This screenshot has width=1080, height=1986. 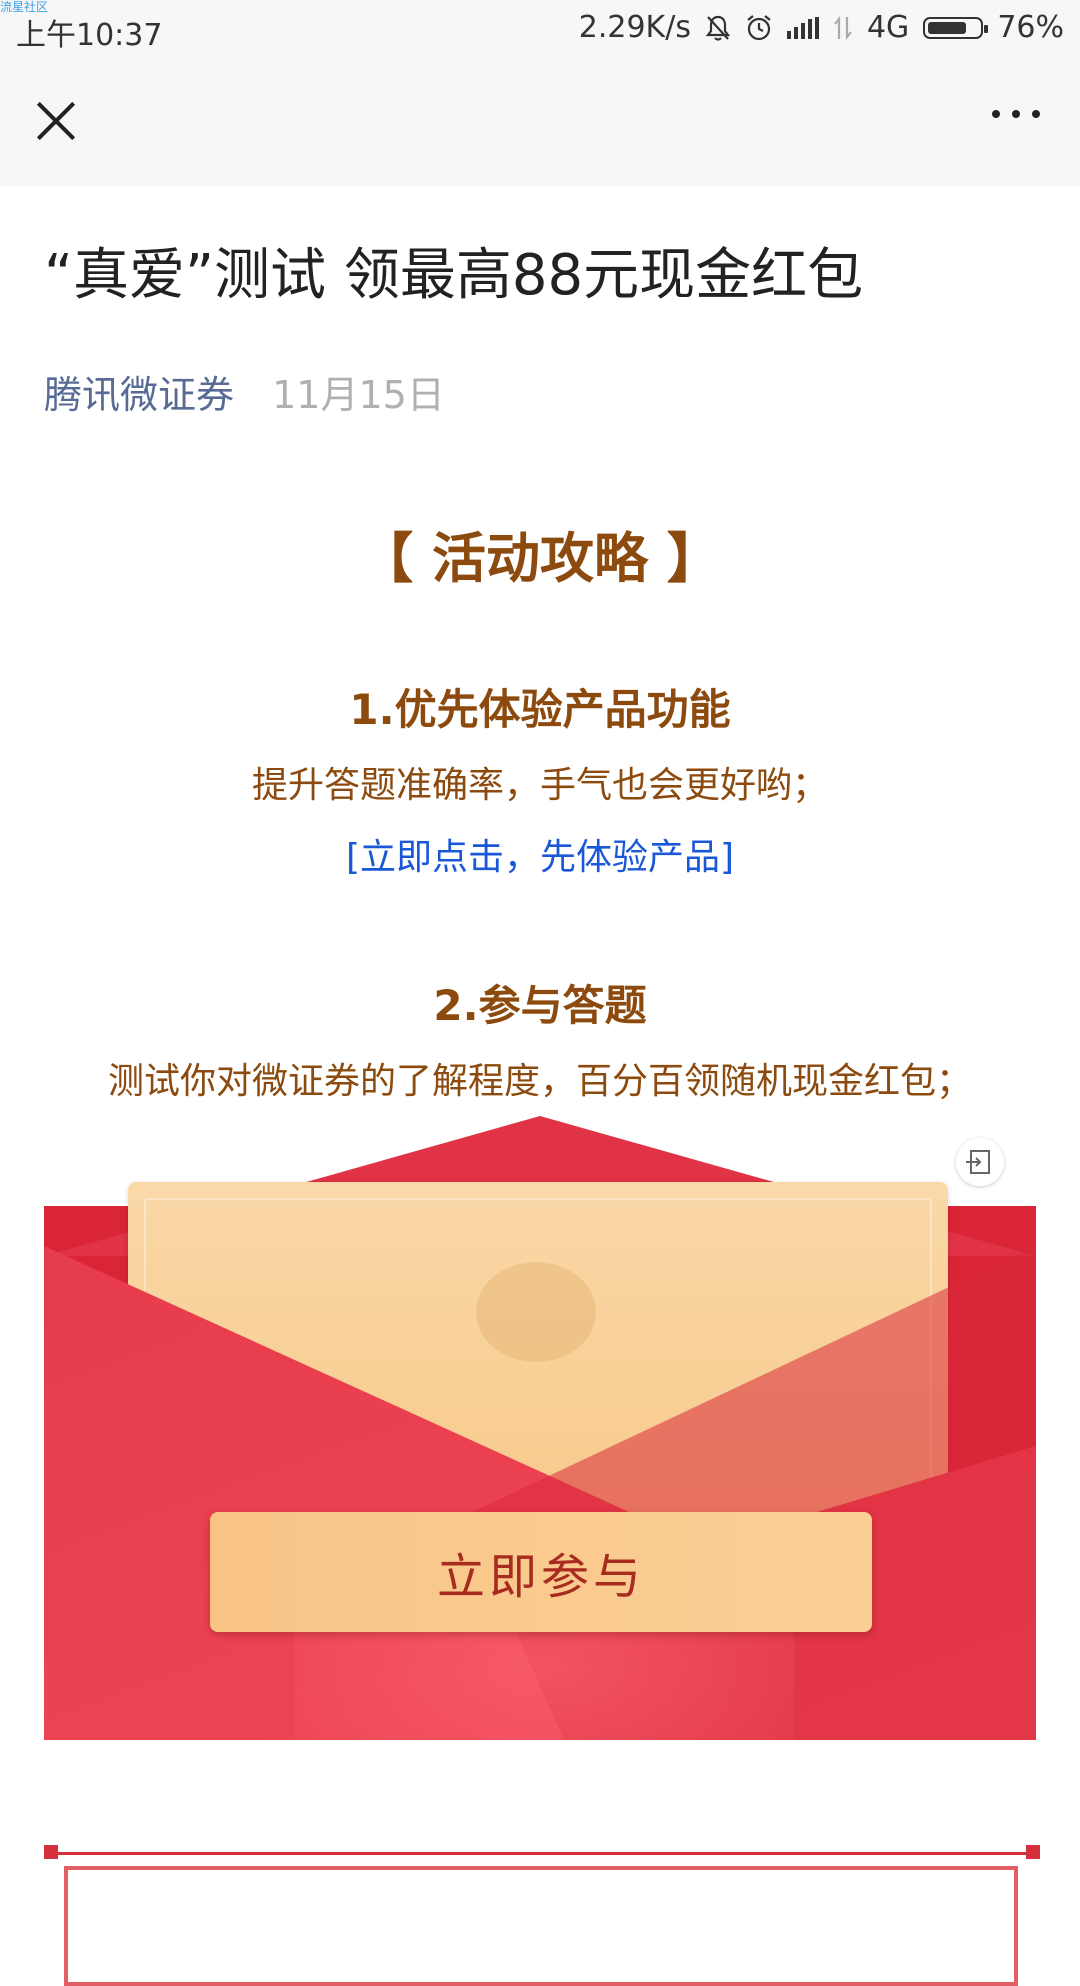 What do you see at coordinates (541, 1926) in the screenshot?
I see `decorative-frame` at bounding box center [541, 1926].